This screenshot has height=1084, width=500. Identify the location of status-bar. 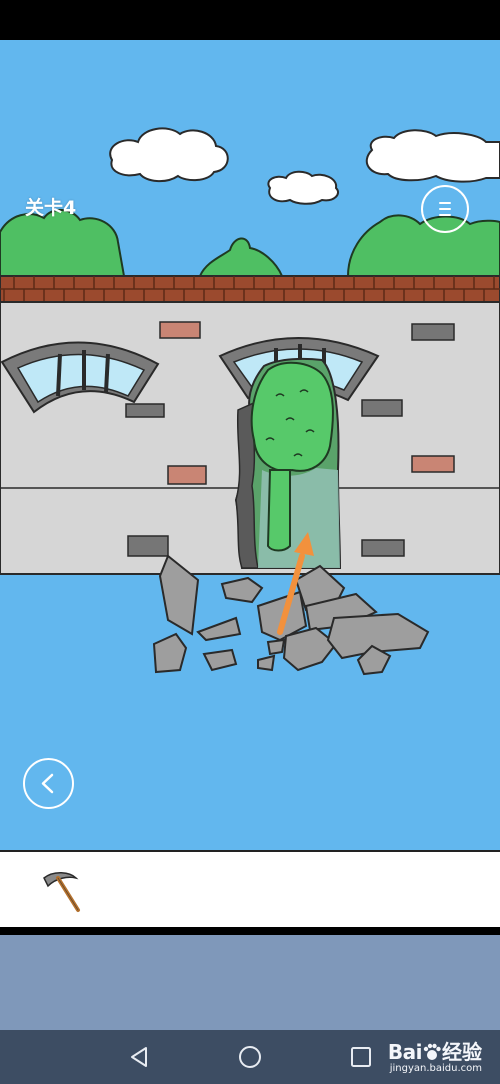
(250, 20).